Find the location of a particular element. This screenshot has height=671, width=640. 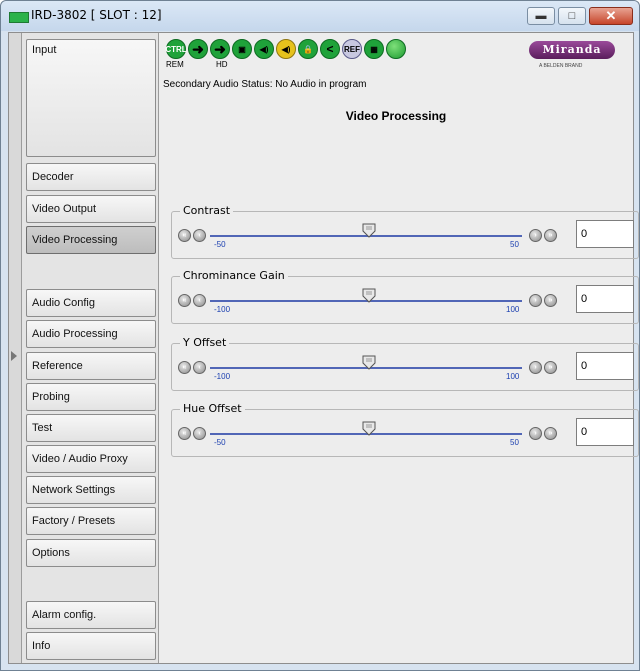

test-pattern-icon: ▦ is located at coordinates (374, 49).